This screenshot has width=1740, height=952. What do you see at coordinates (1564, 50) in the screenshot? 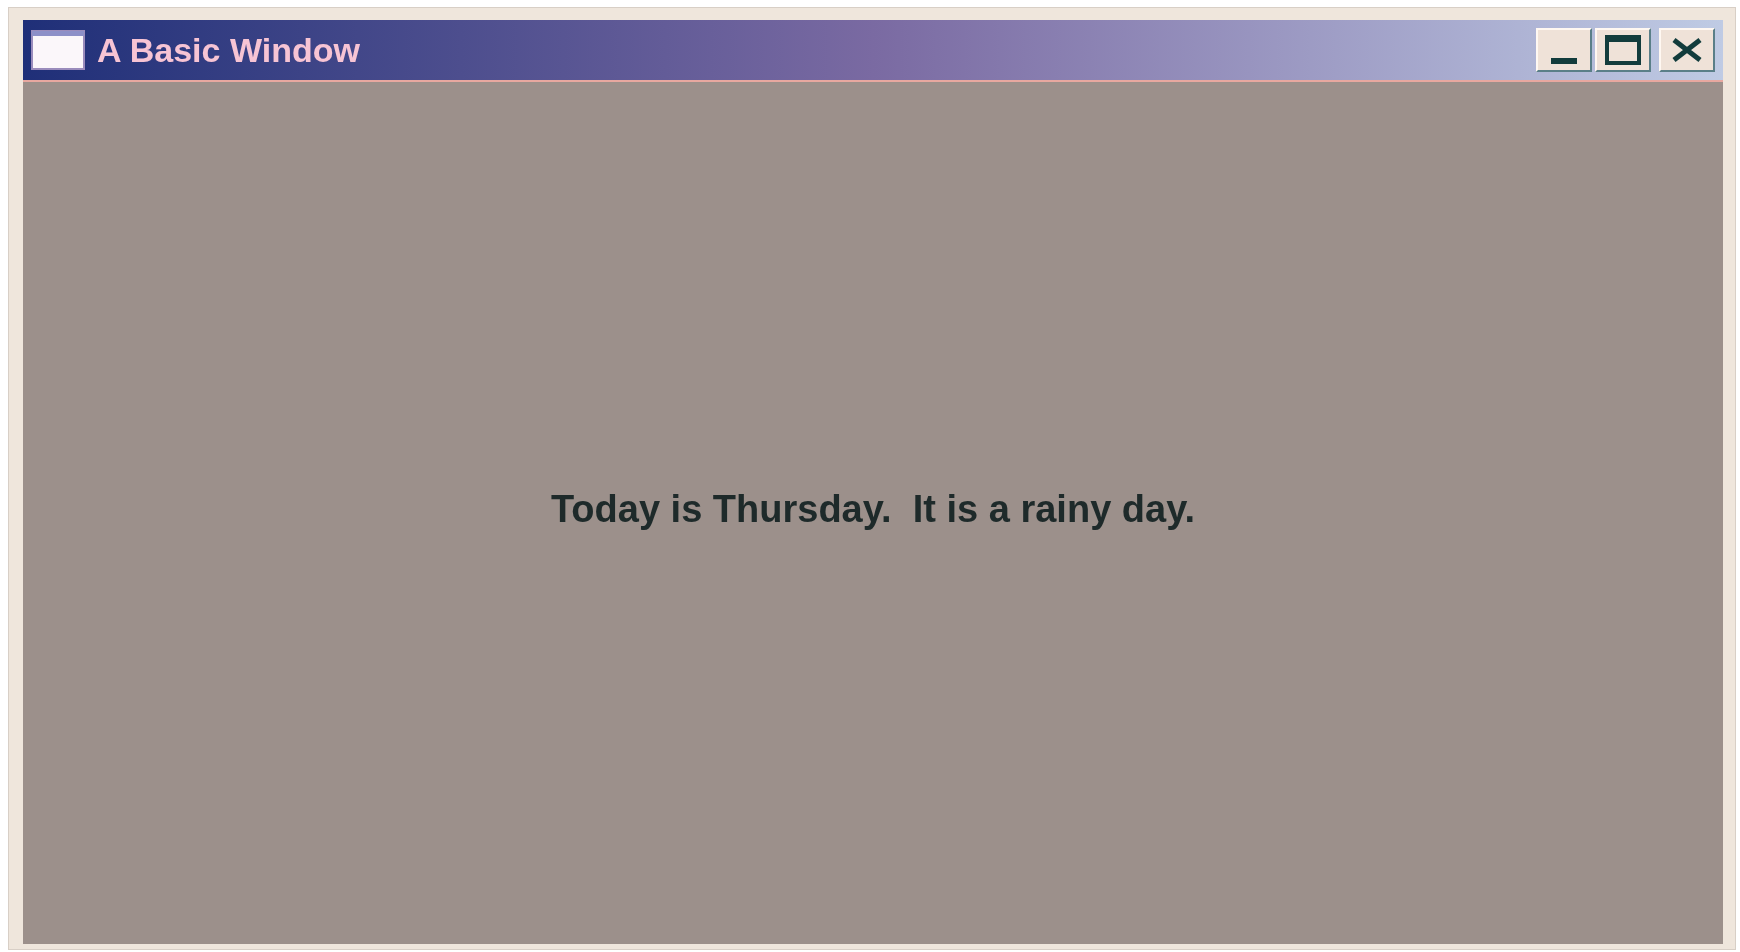
I see `minimize-button` at bounding box center [1564, 50].